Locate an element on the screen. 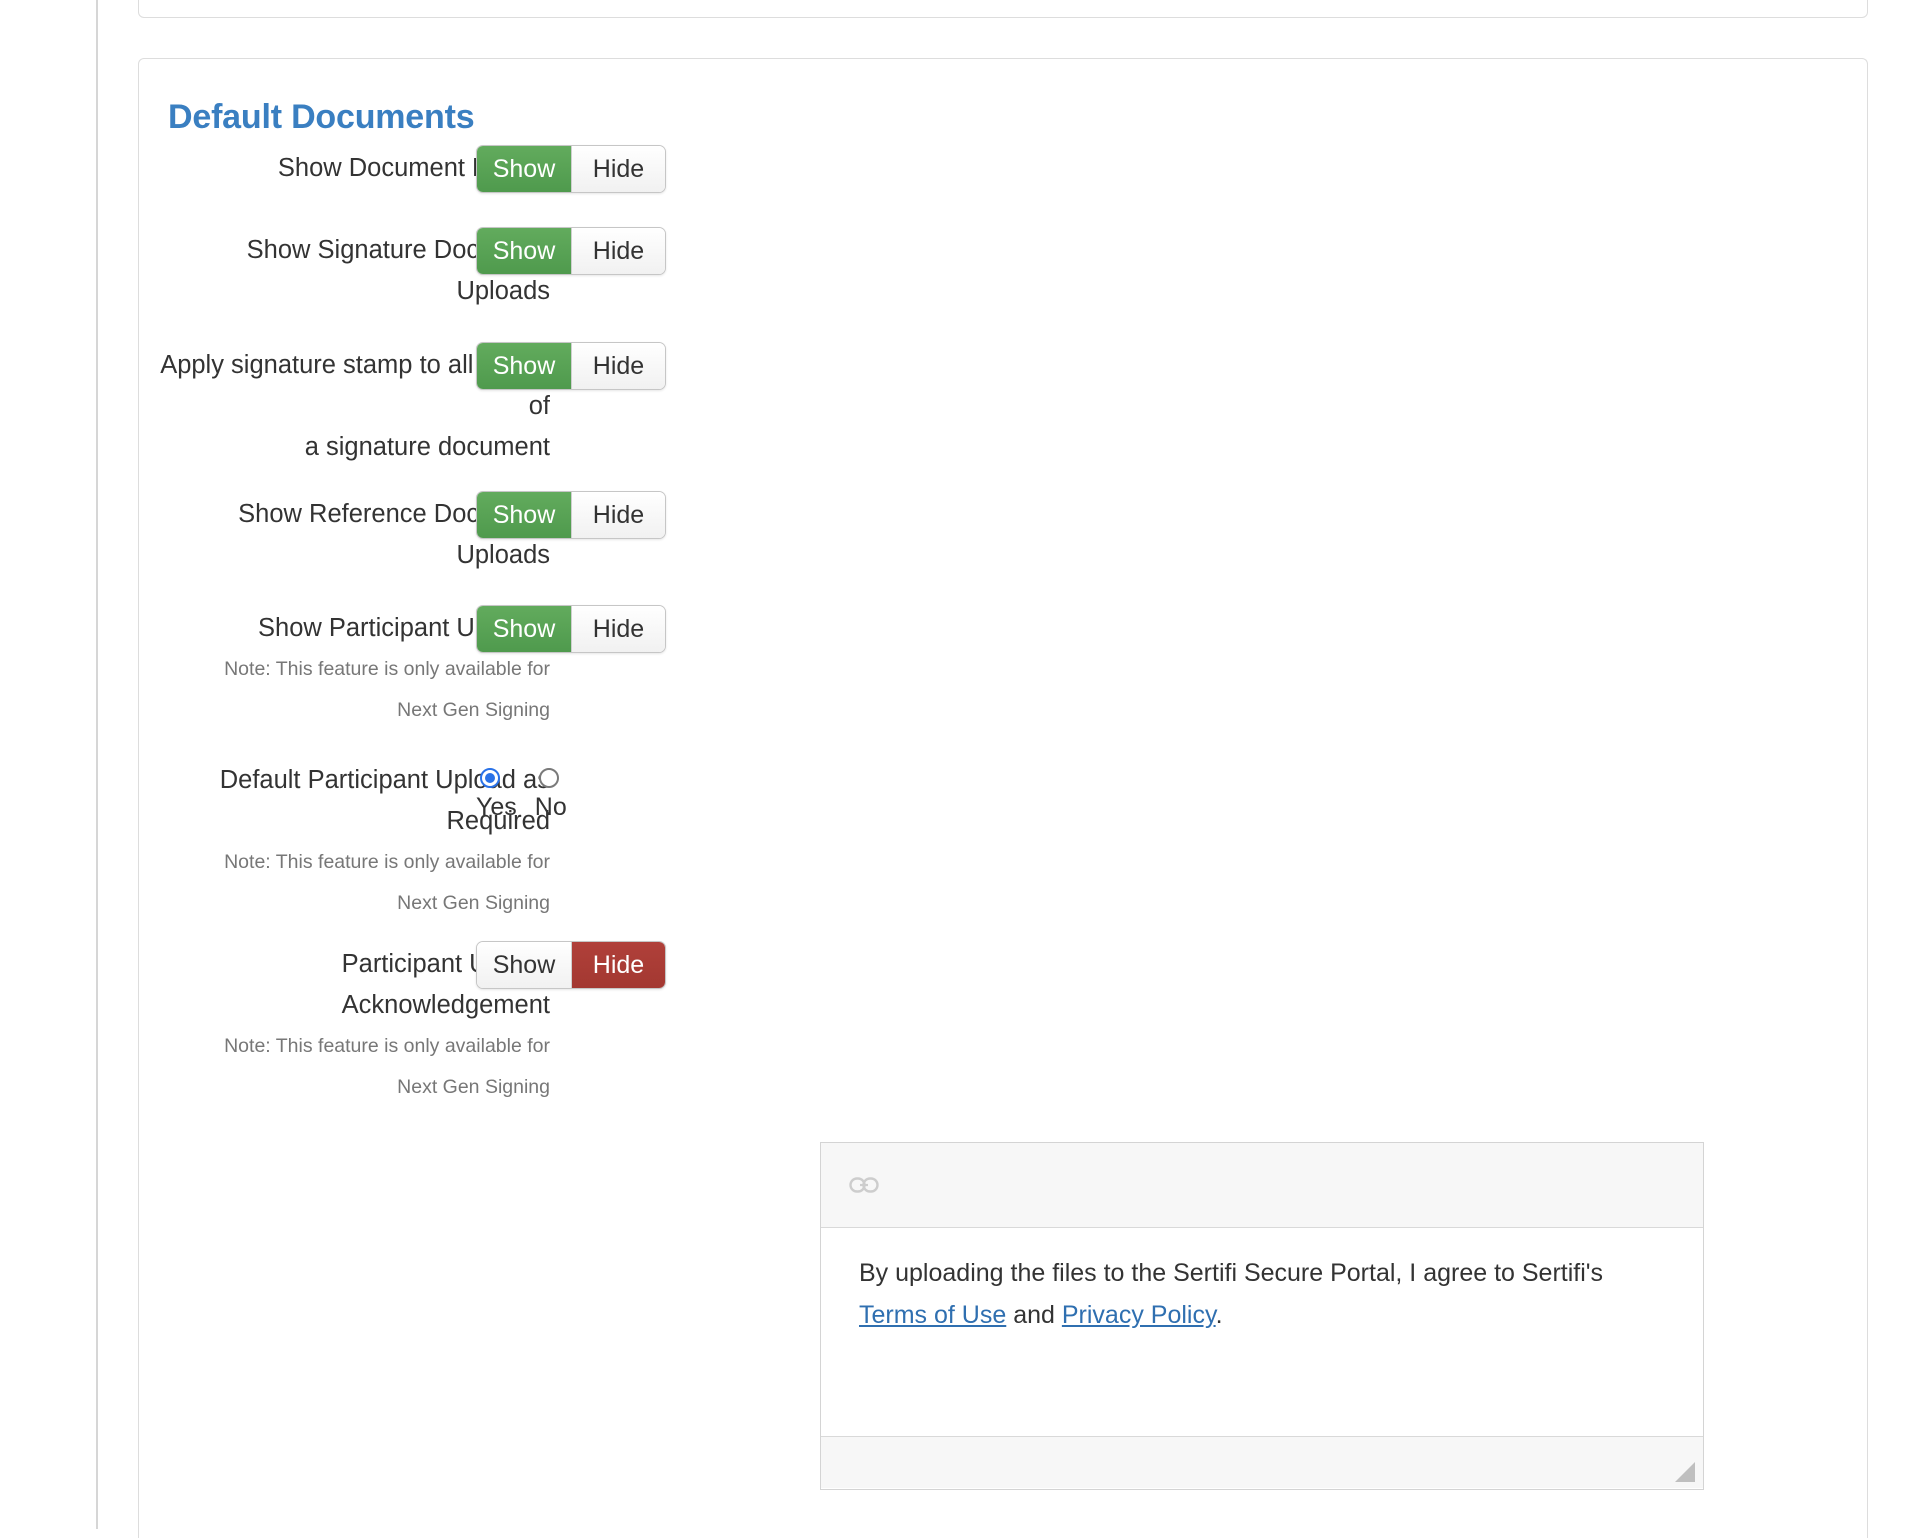  toggle-participant-upload-acknowledgement: Show Hide is located at coordinates (571, 965).